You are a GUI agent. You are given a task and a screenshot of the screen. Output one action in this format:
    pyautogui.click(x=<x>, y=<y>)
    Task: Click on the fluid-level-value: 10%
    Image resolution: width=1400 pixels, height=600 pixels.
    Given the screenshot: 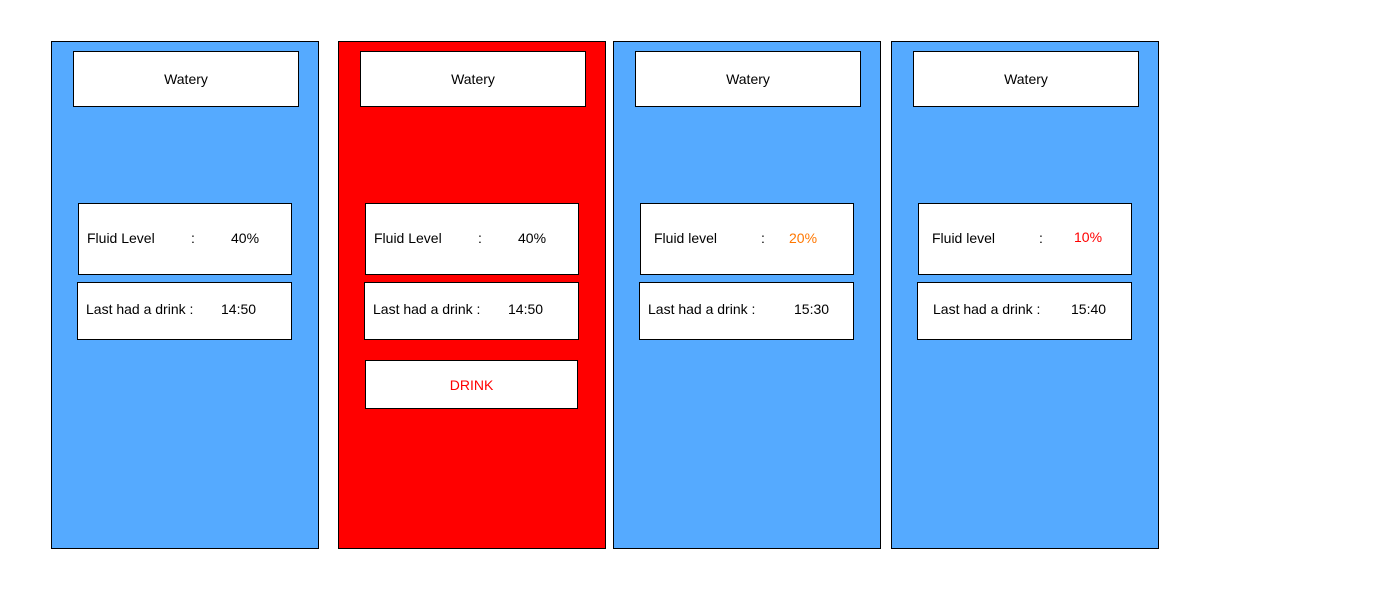 What is the action you would take?
    pyautogui.click(x=1088, y=237)
    